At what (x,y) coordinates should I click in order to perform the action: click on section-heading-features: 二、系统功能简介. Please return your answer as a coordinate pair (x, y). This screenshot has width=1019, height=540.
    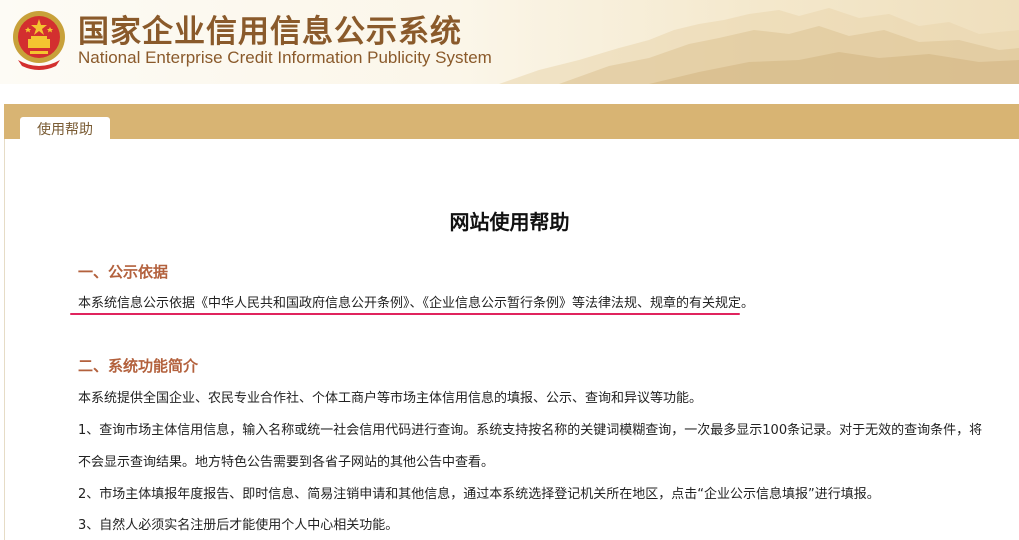
    Looking at the image, I should click on (138, 366).